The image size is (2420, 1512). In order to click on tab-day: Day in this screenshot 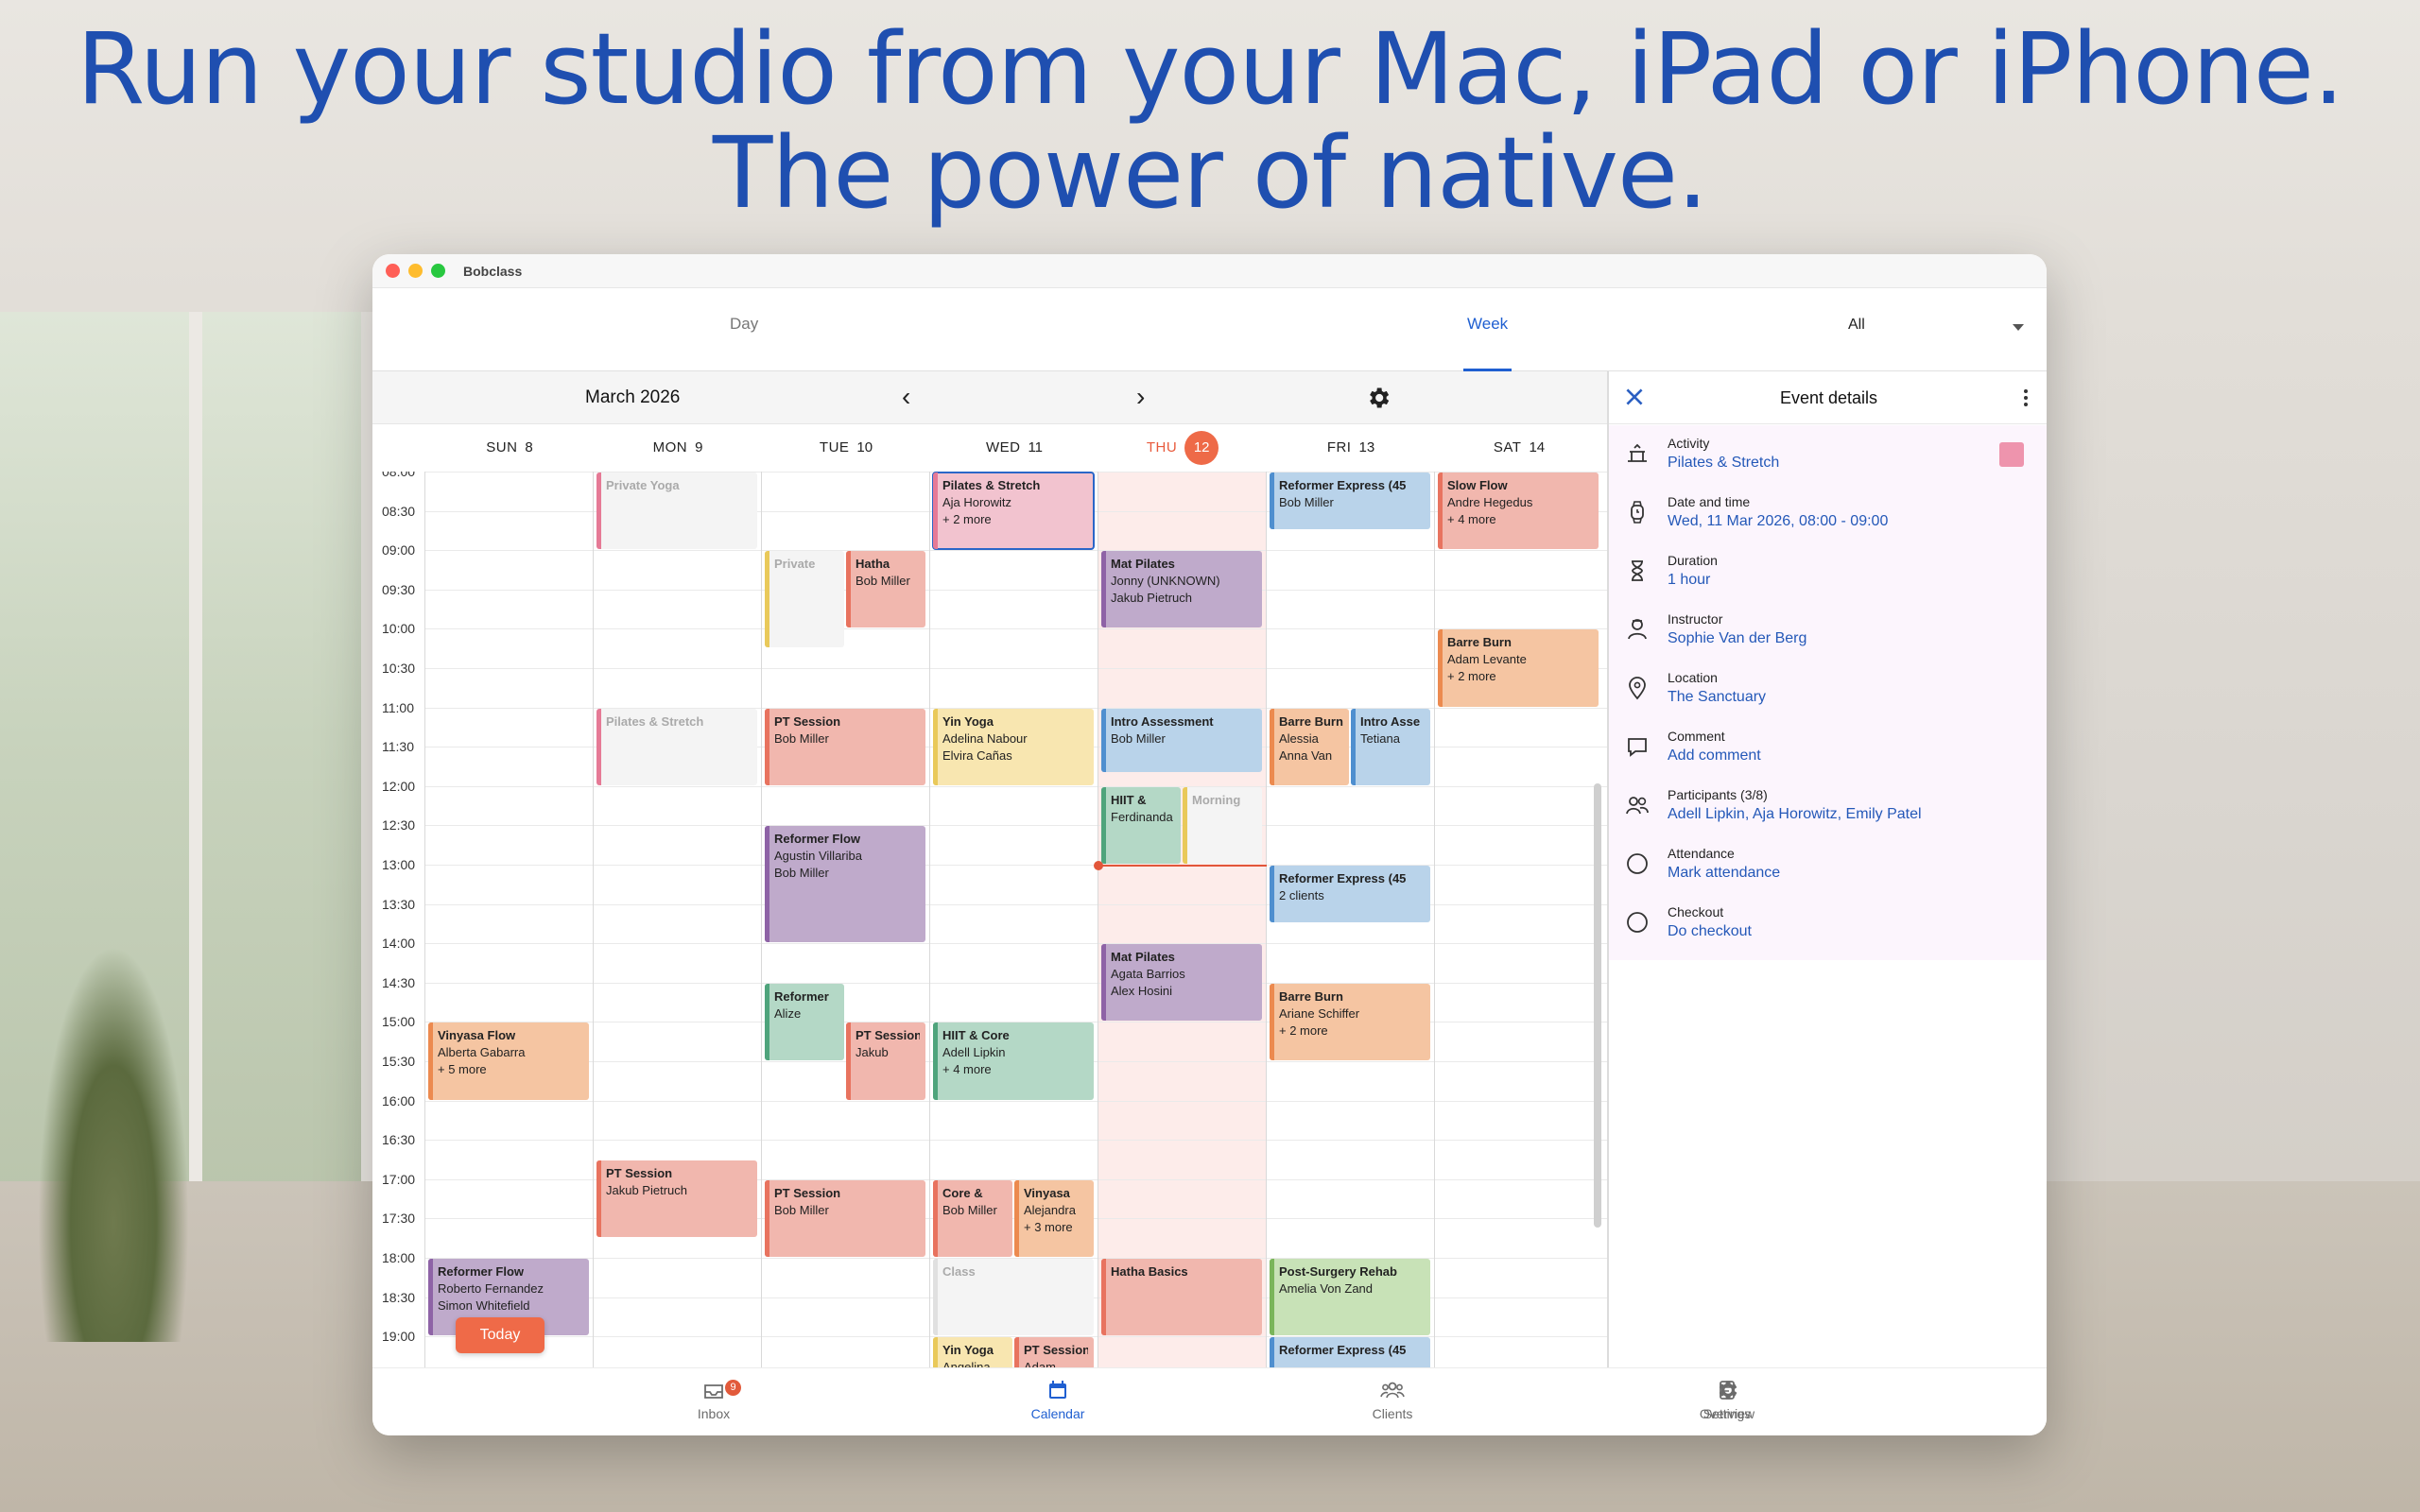, I will do `click(744, 329)`.